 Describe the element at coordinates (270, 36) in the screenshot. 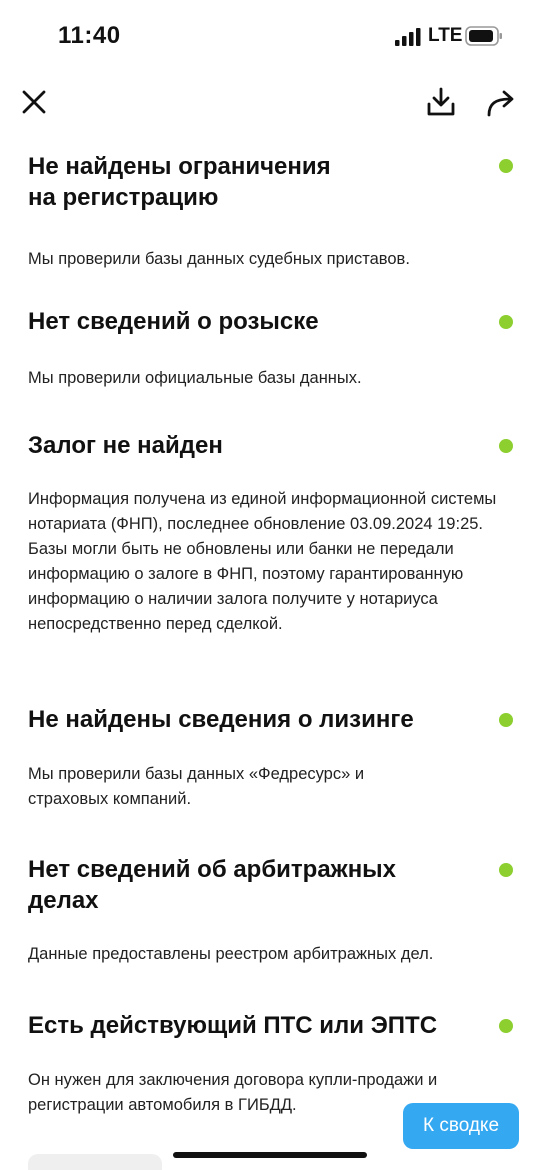

I see `status-bar: 11:40 LTE` at that location.